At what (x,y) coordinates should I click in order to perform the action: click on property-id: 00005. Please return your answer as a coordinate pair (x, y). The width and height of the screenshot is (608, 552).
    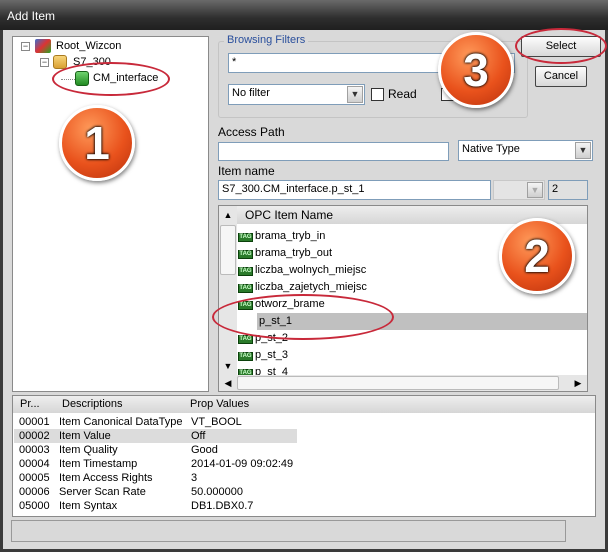
    Looking at the image, I should click on (34, 478).